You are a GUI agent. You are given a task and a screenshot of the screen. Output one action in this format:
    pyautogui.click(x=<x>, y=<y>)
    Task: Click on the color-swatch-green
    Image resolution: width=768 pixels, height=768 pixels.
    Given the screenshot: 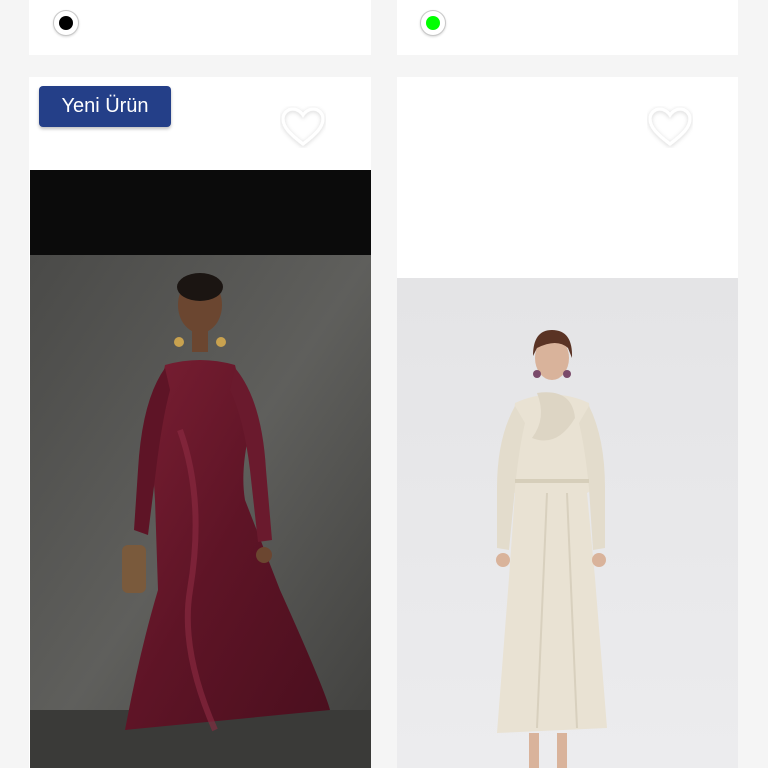 What is the action you would take?
    pyautogui.click(x=433, y=23)
    